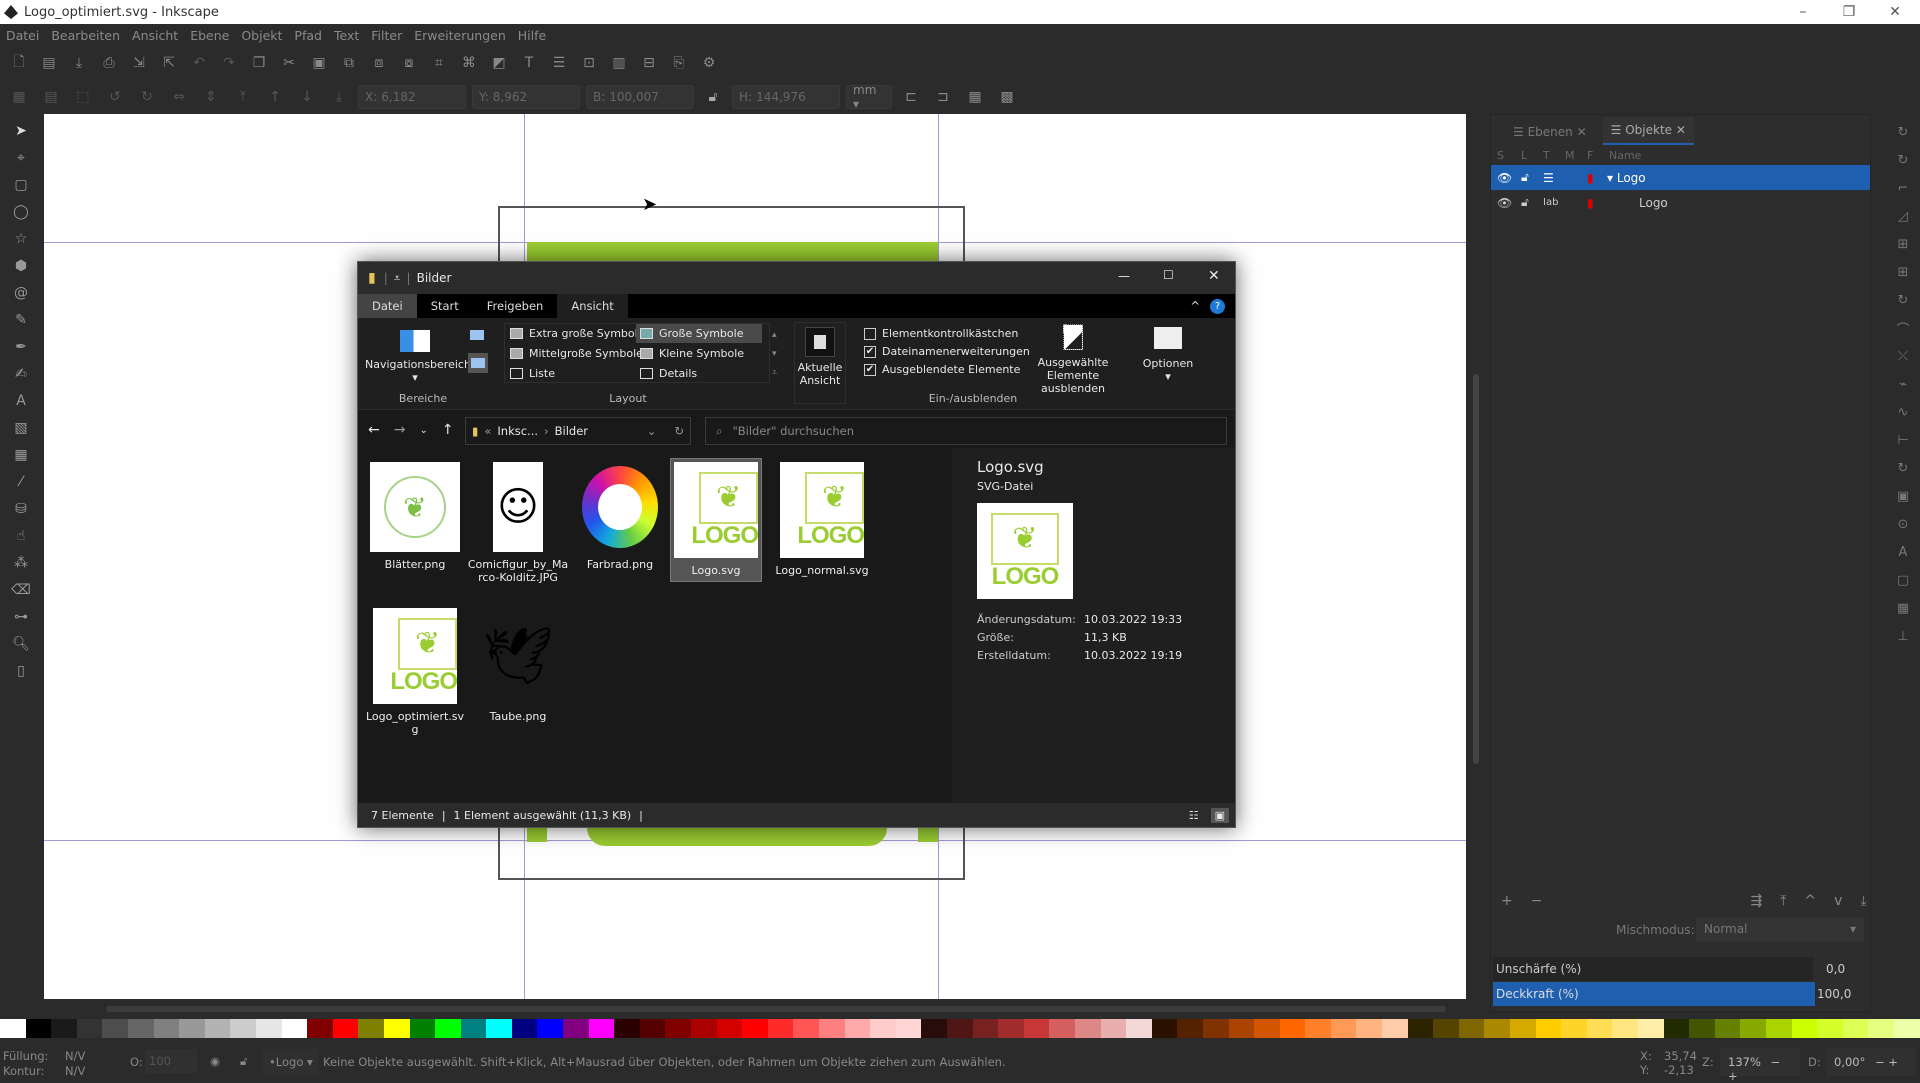 This screenshot has width=1920, height=1083. Describe the element at coordinates (243, 1061) in the screenshot. I see `toggle-lock-icon: 🔓︎` at that location.